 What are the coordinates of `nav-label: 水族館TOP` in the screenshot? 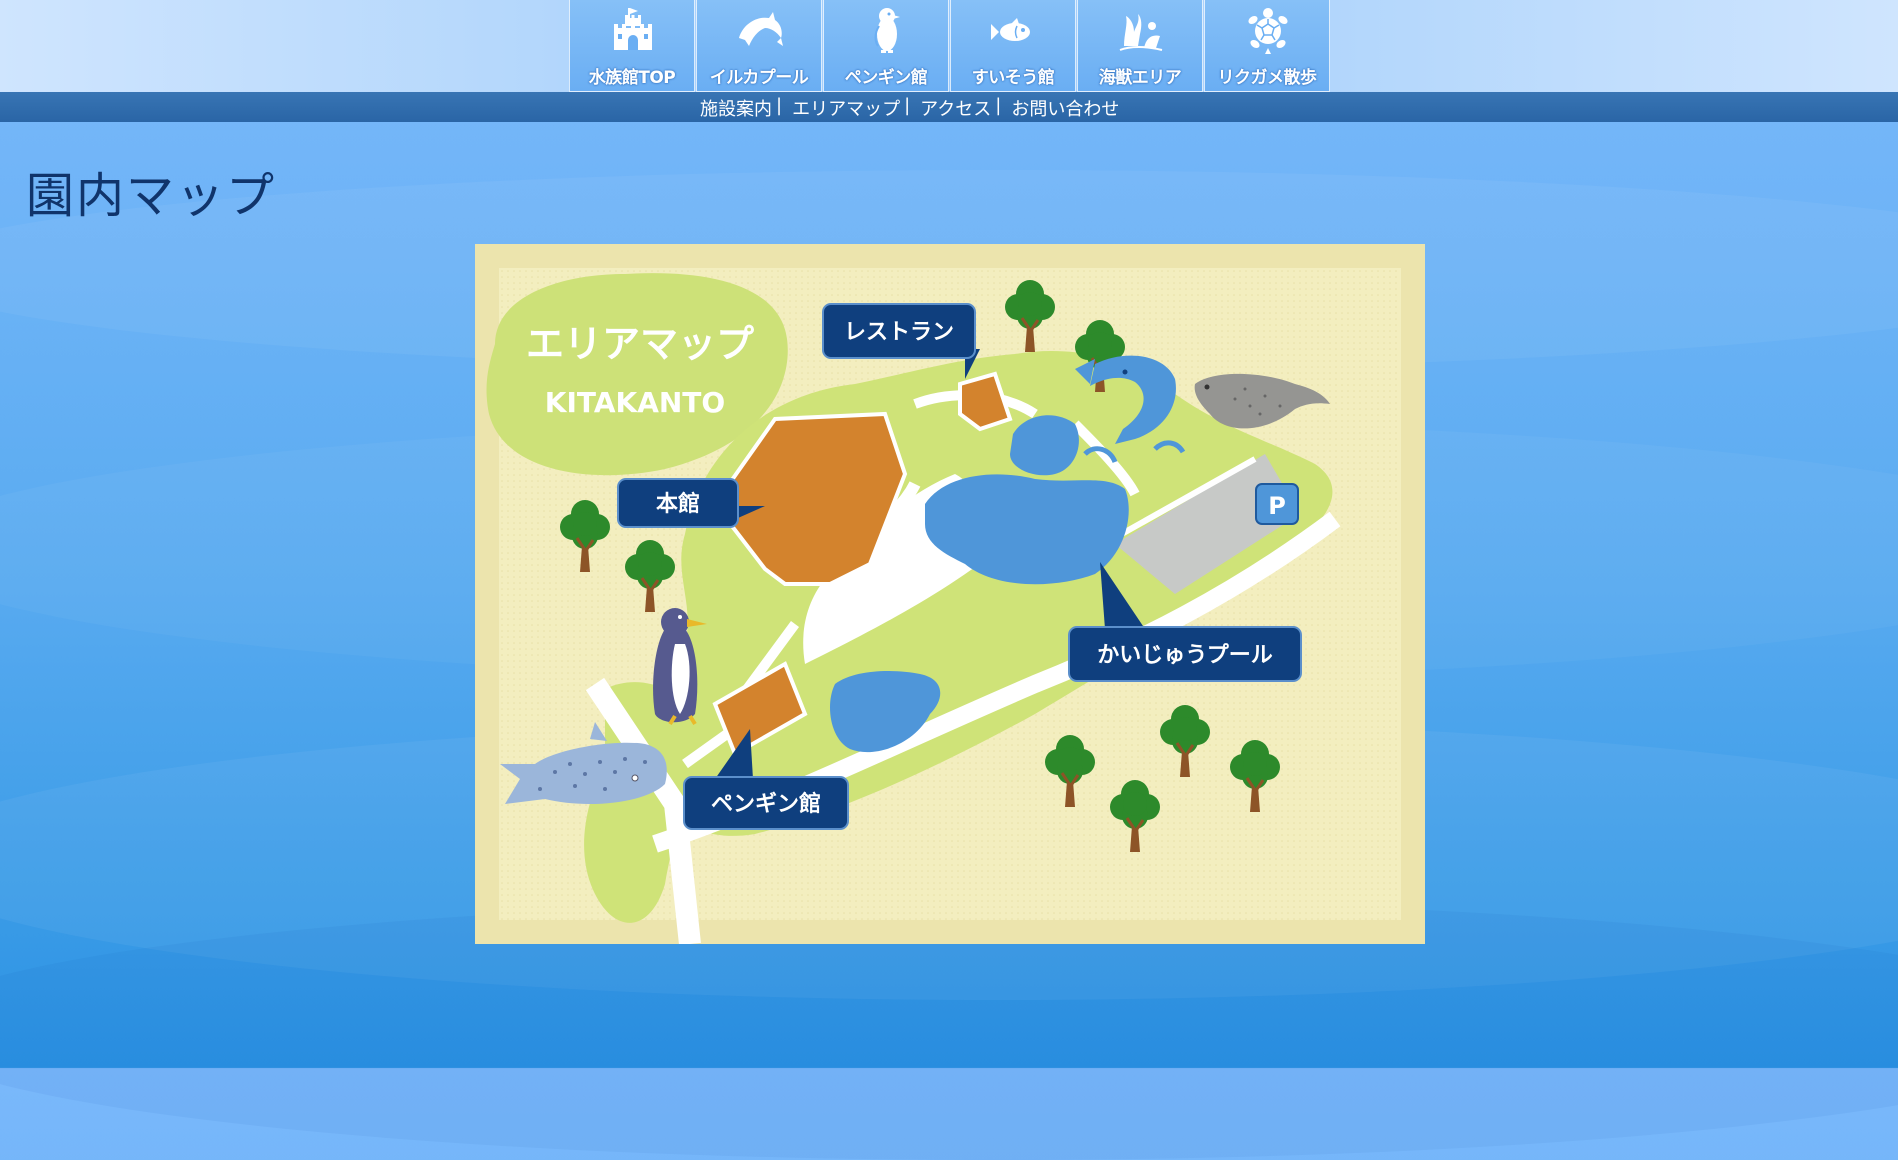 It's located at (632, 78).